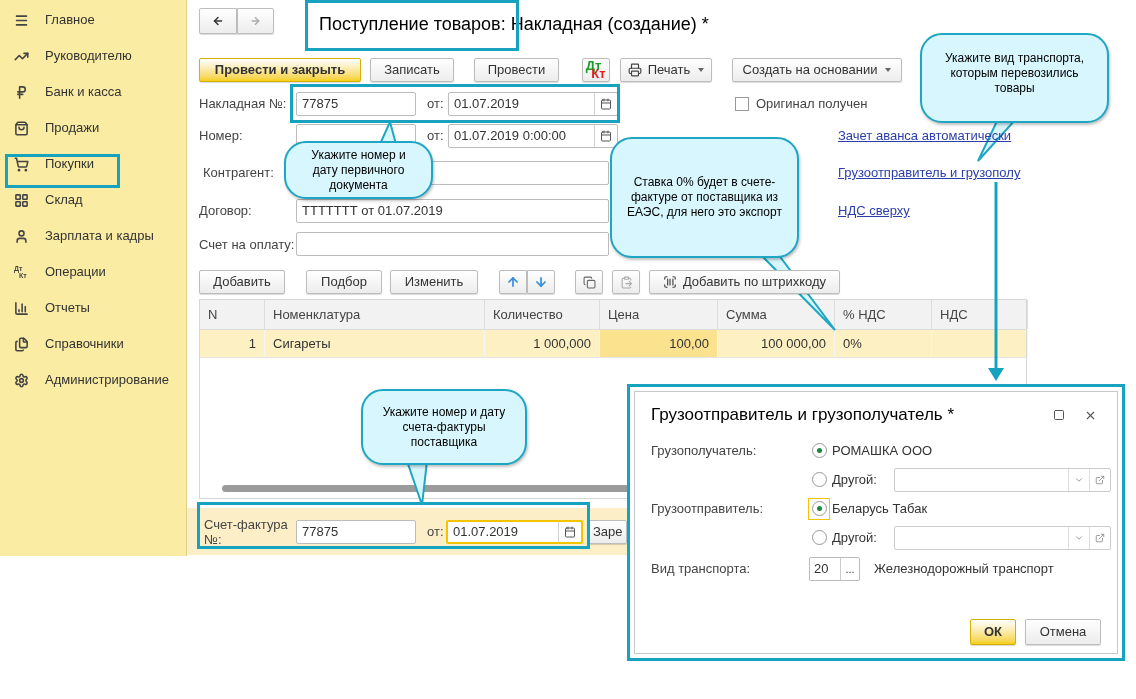  Describe the element at coordinates (221, 136) in the screenshot. I see `field-label: Номер:` at that location.